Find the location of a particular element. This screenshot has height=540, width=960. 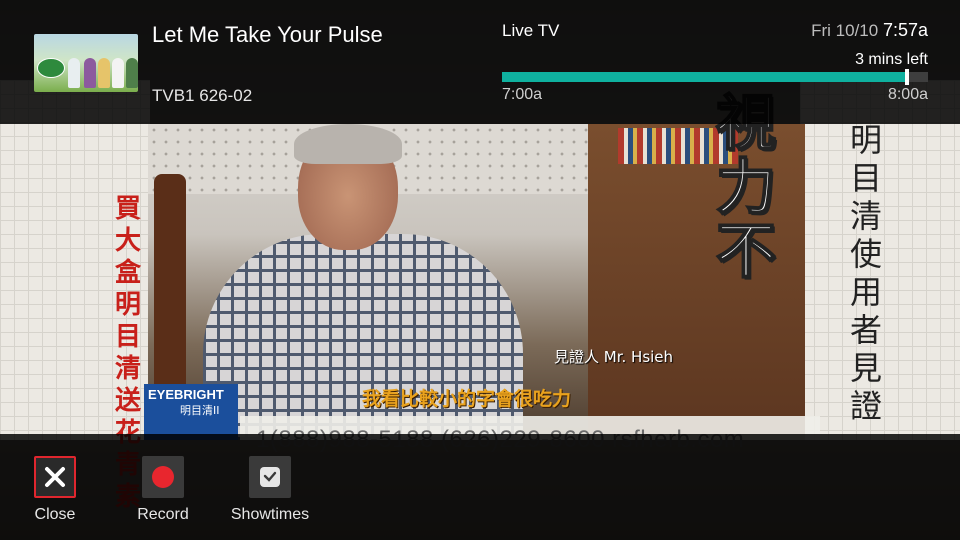

person-hair is located at coordinates (348, 144).